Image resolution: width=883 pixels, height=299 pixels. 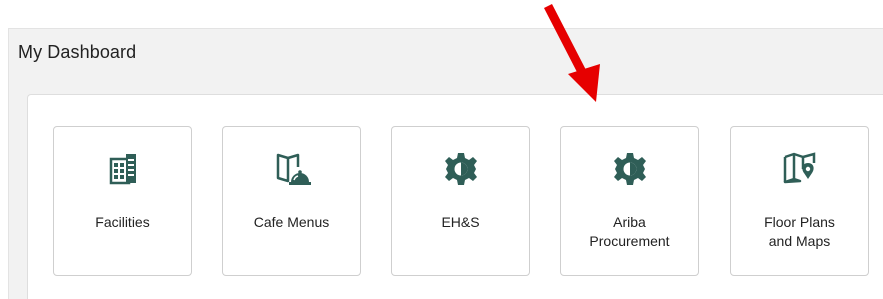 What do you see at coordinates (799, 201) in the screenshot?
I see `tile-floor-plans-and-maps: Floor Plans and Maps` at bounding box center [799, 201].